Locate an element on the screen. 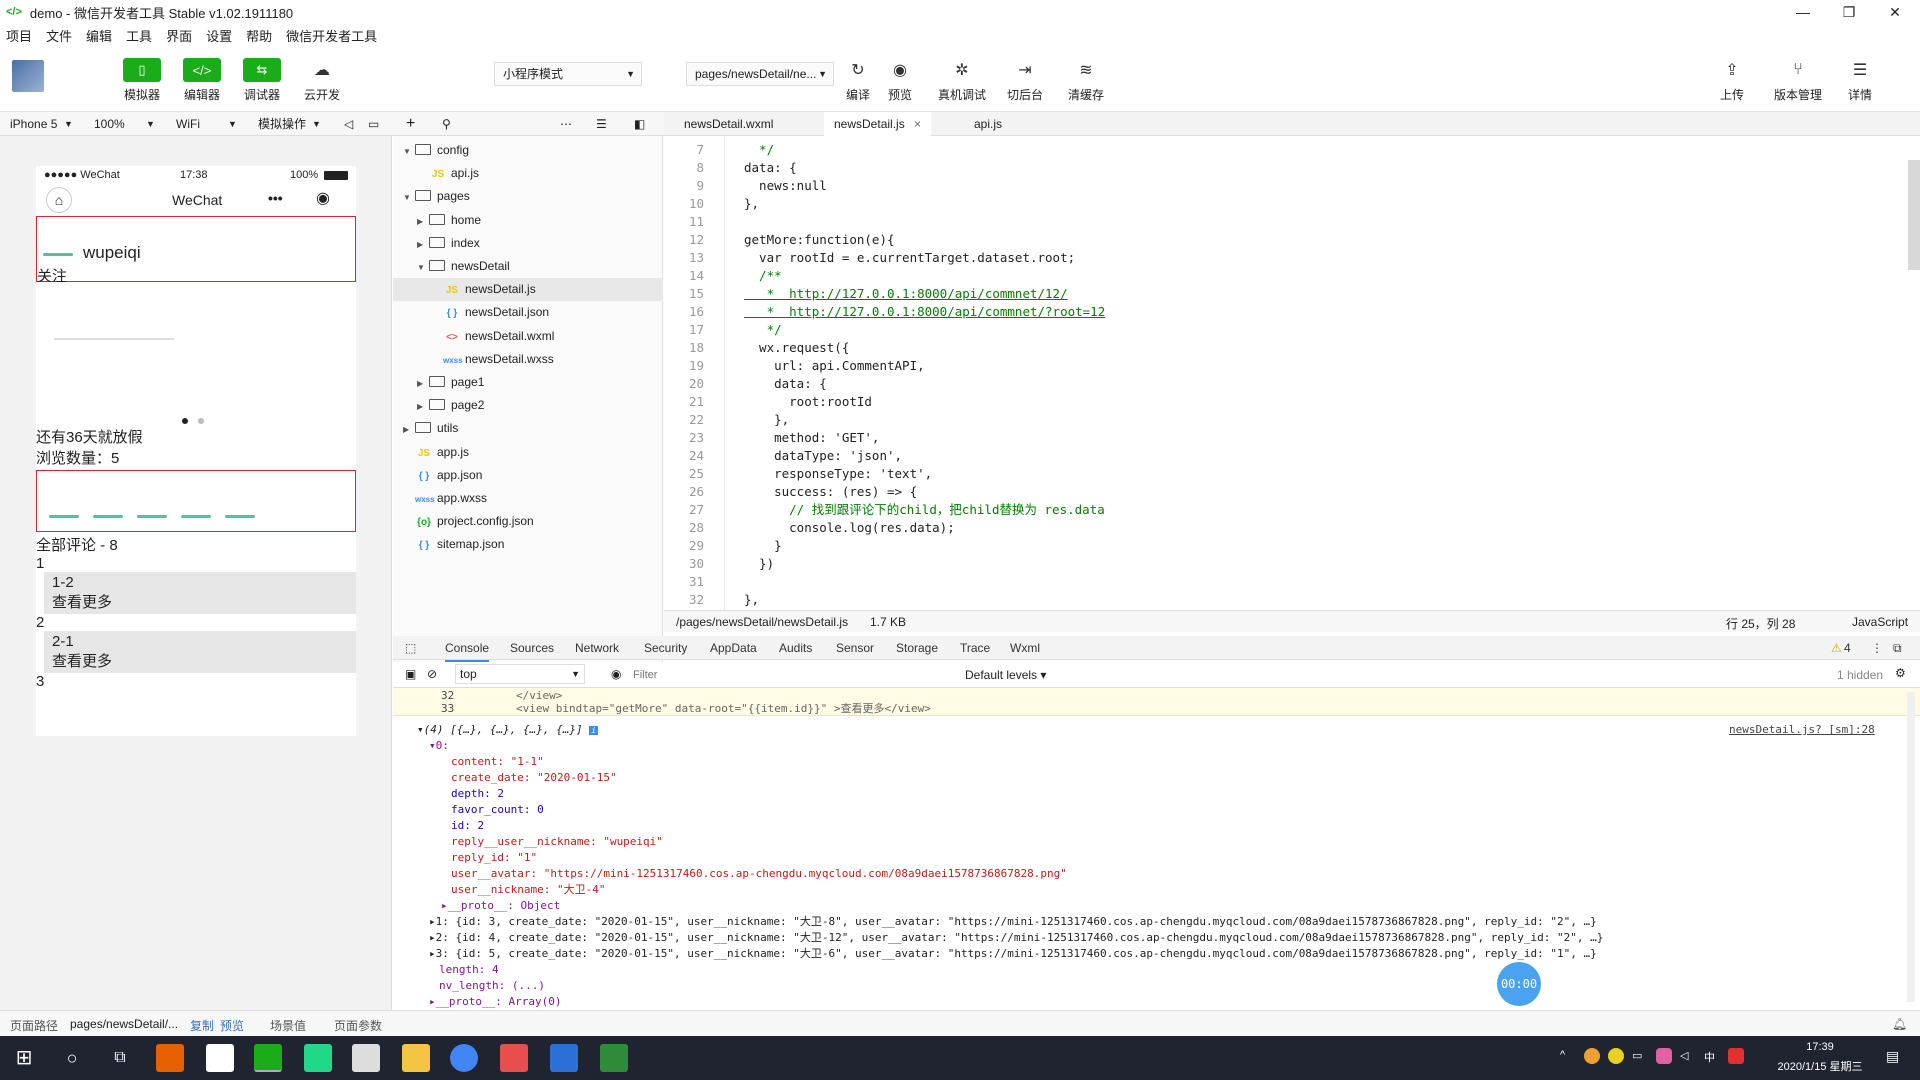  tree-item-app-json: { } app.json is located at coordinates (528, 475).